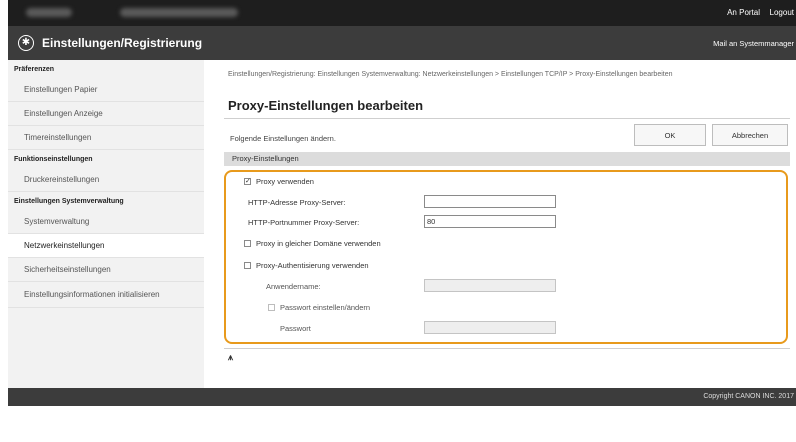 This screenshot has width=796, height=442. What do you see at coordinates (271, 307) in the screenshot?
I see `set-password-checkbox` at bounding box center [271, 307].